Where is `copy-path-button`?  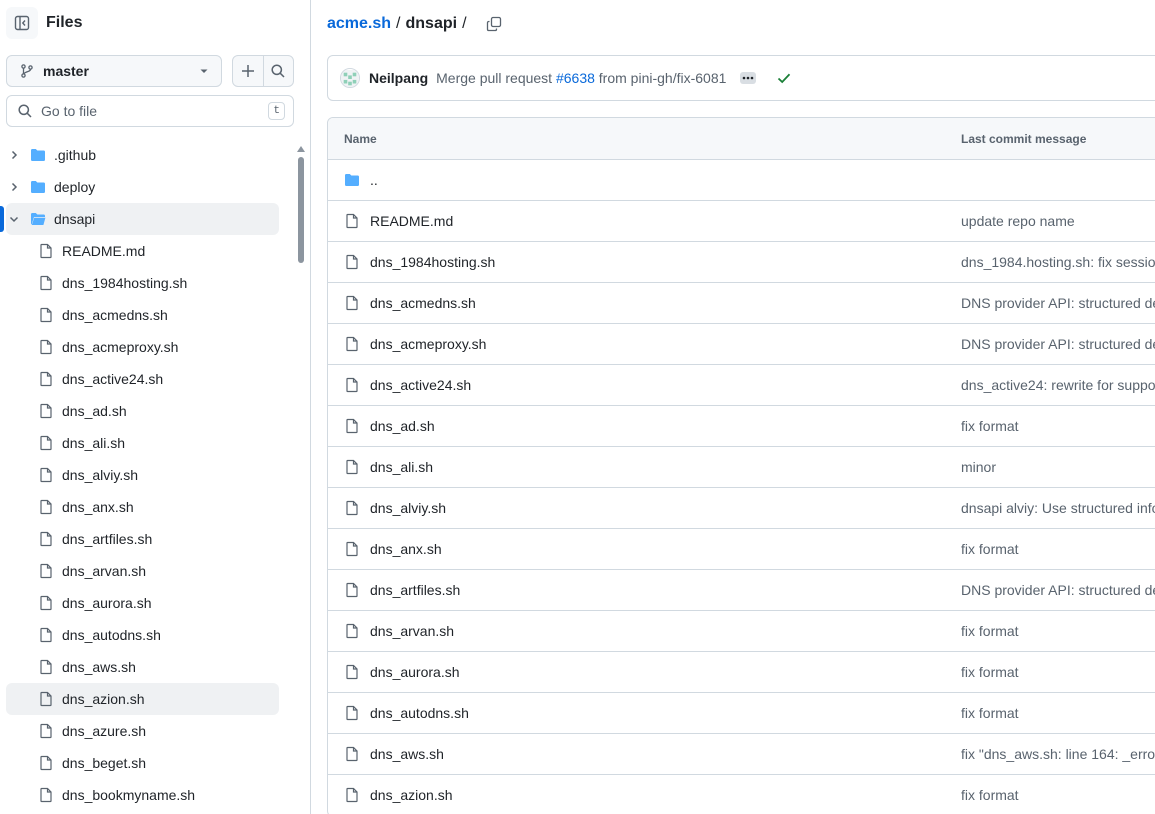
copy-path-button is located at coordinates (494, 24).